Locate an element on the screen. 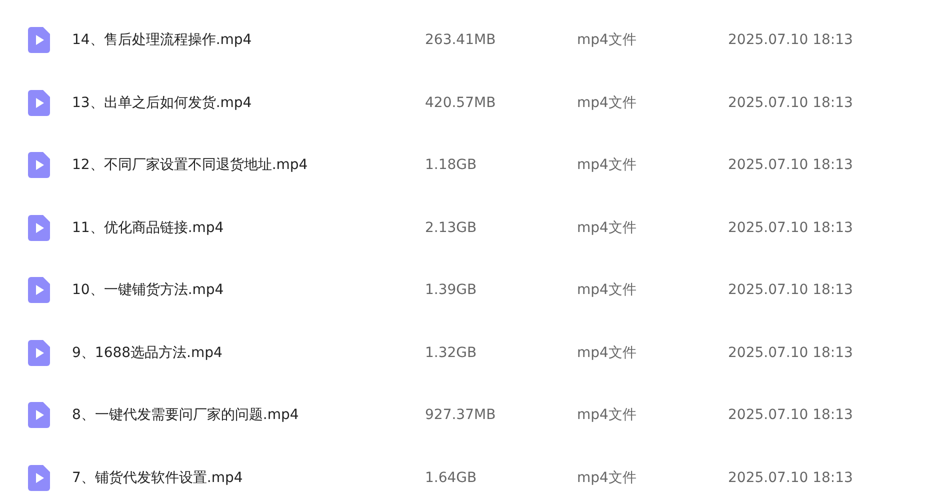 This screenshot has height=492, width=932. file-name: 9、1688选品方法.mp4 is located at coordinates (248, 353).